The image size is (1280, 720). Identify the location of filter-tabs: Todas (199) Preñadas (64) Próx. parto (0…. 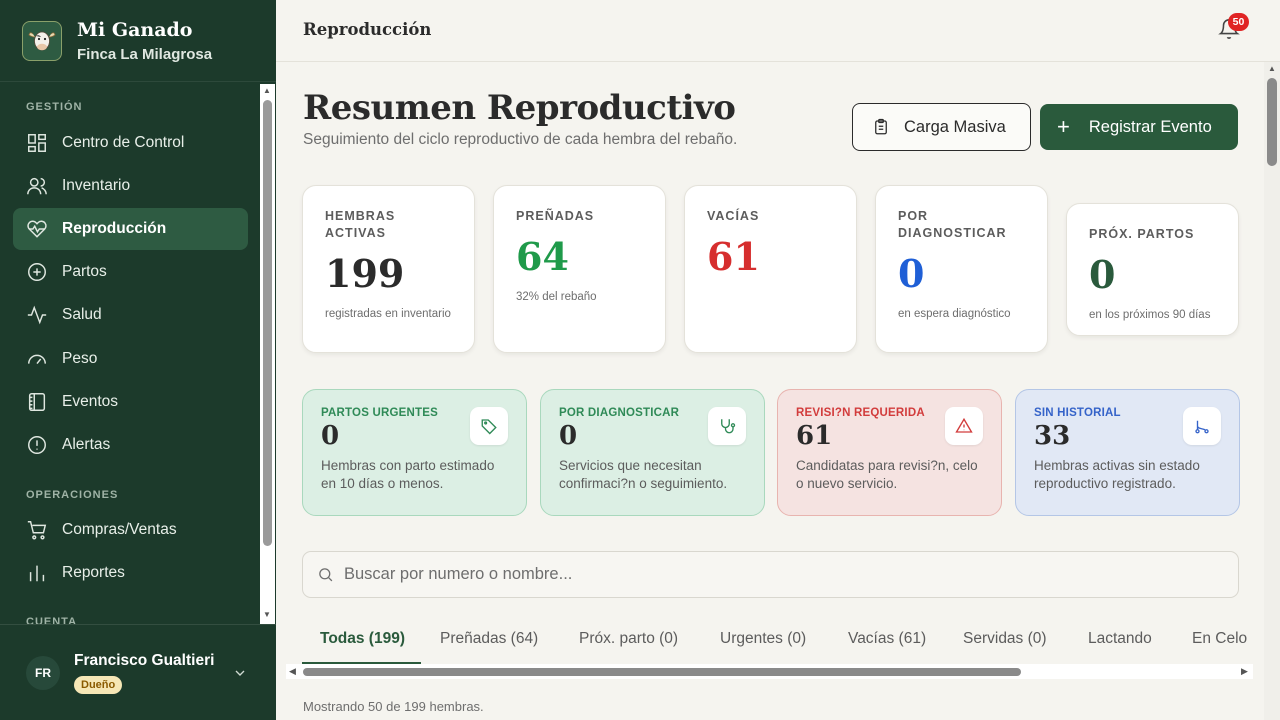
(783, 641).